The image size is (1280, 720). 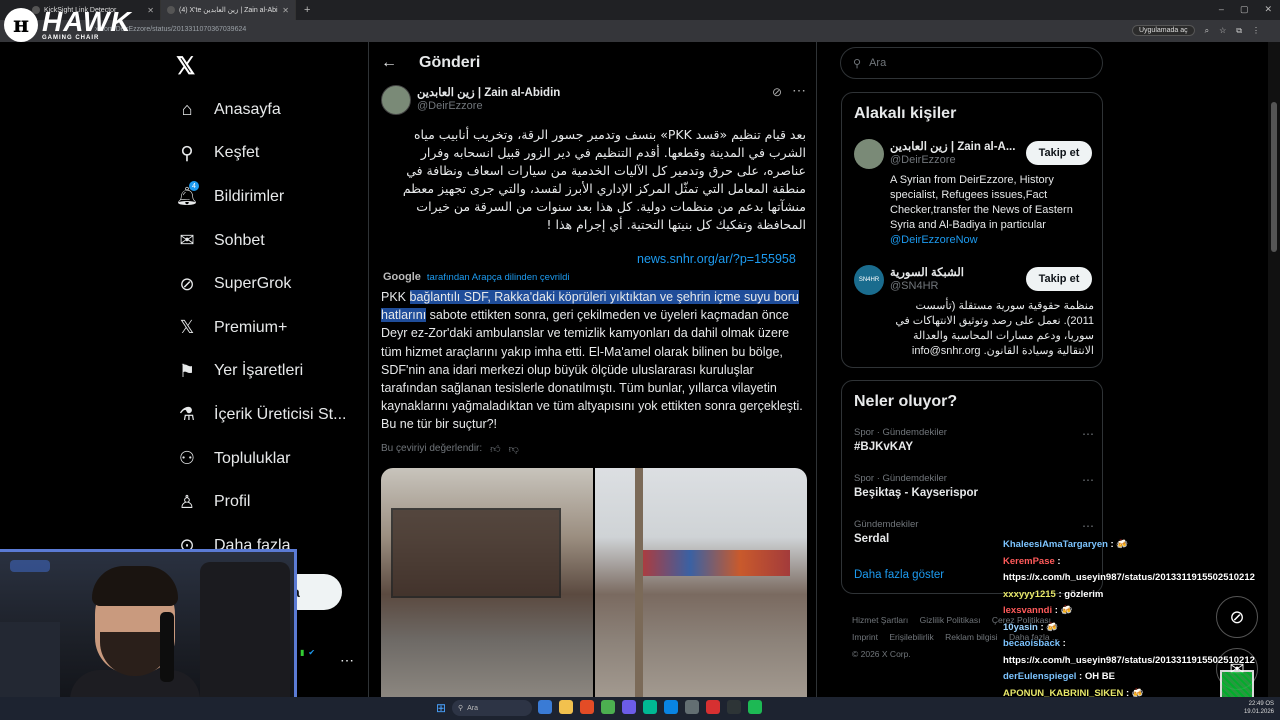 What do you see at coordinates (266, 502) in the screenshot?
I see `nav-item-profile: ♙ Profil` at bounding box center [266, 502].